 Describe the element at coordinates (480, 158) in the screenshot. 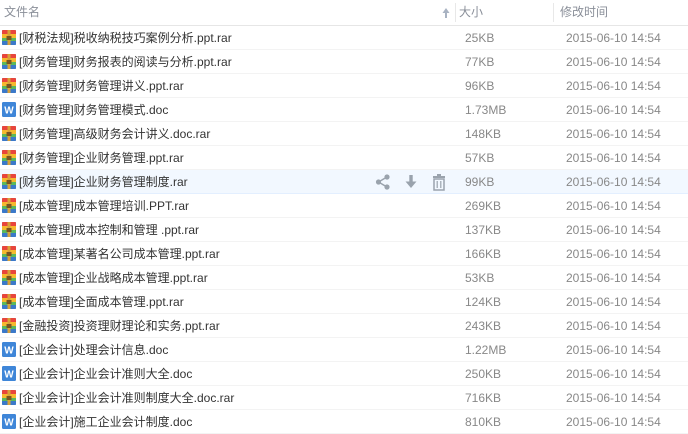

I see `file-size: 57KB` at that location.